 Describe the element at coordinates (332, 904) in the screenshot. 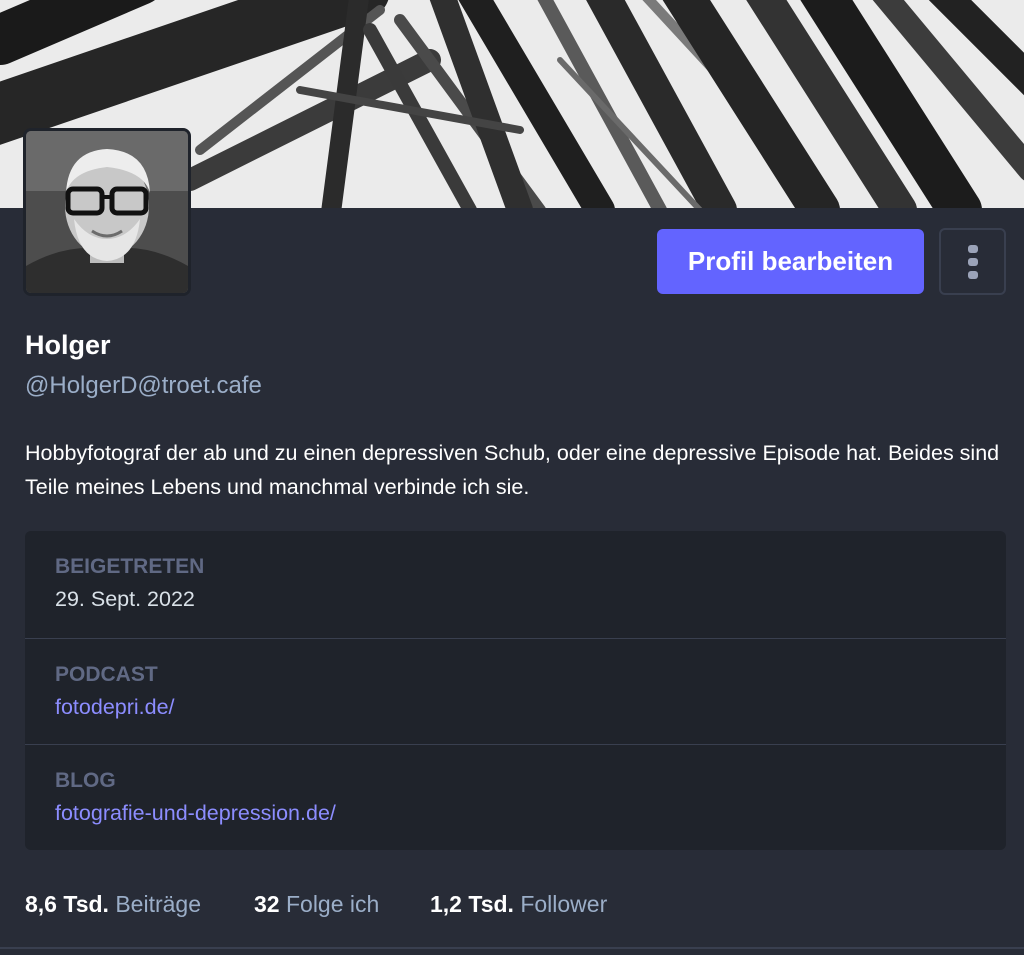

I see `stat-label: Folge ich` at that location.